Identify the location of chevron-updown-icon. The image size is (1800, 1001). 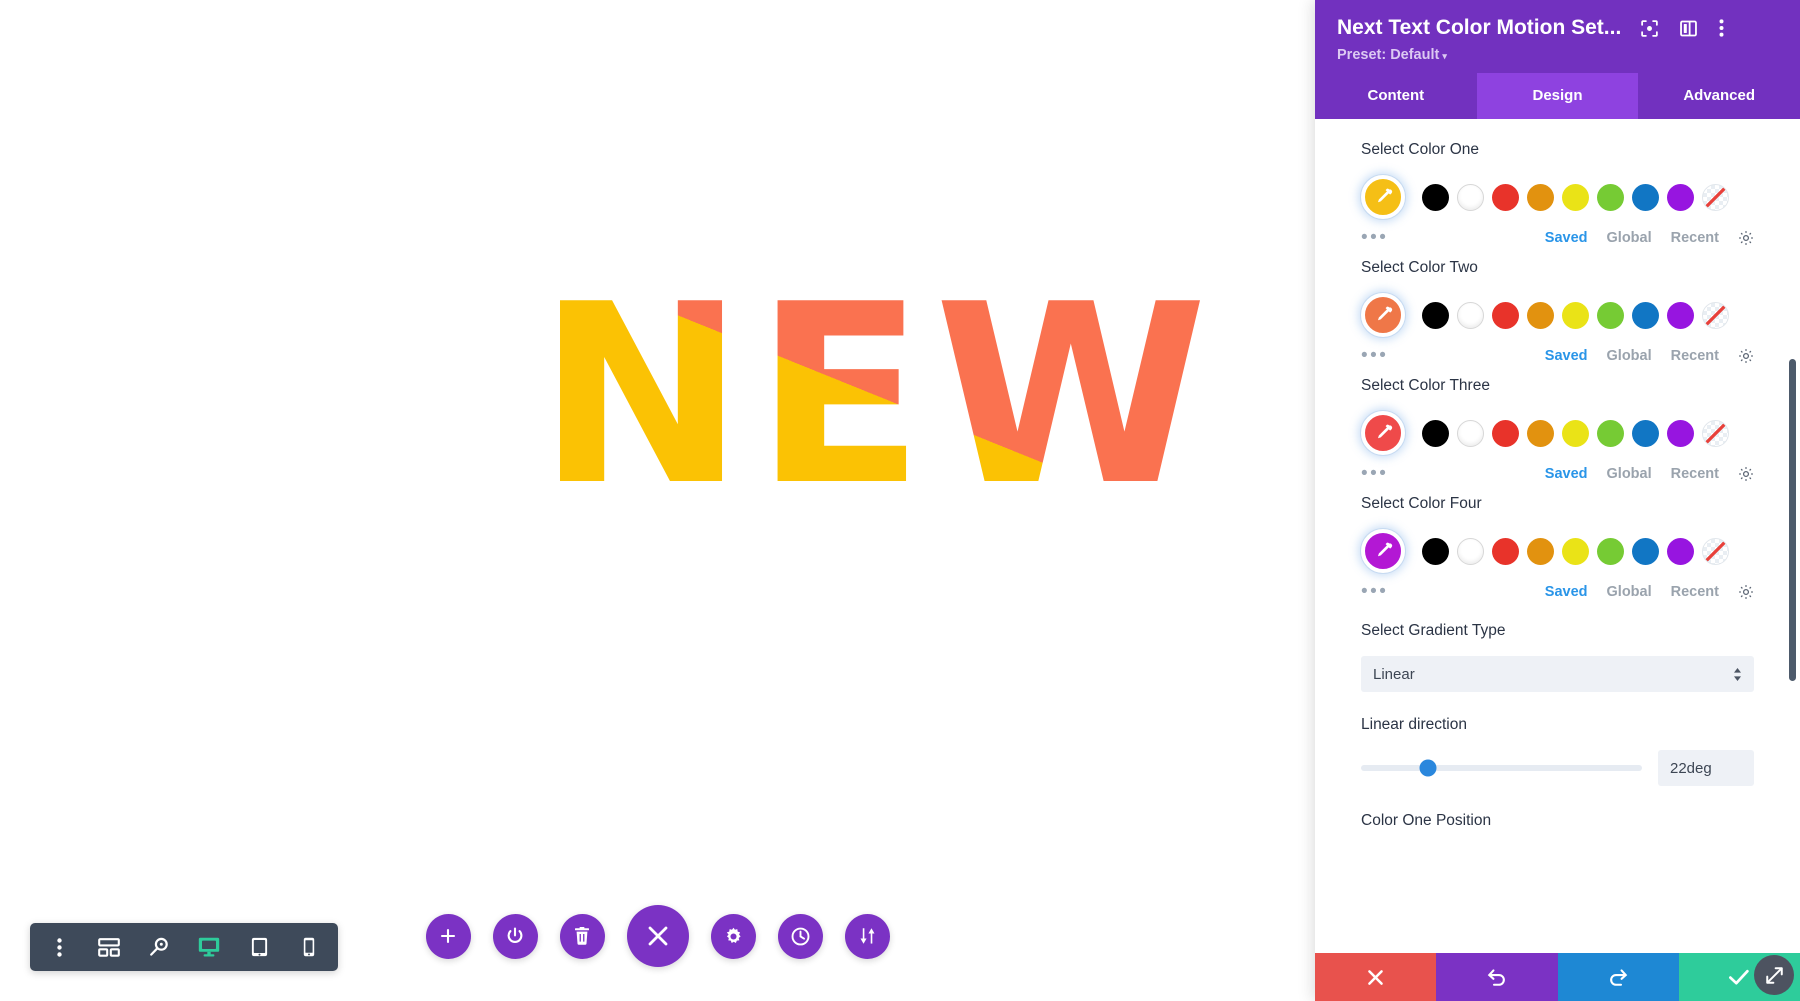
(1737, 674).